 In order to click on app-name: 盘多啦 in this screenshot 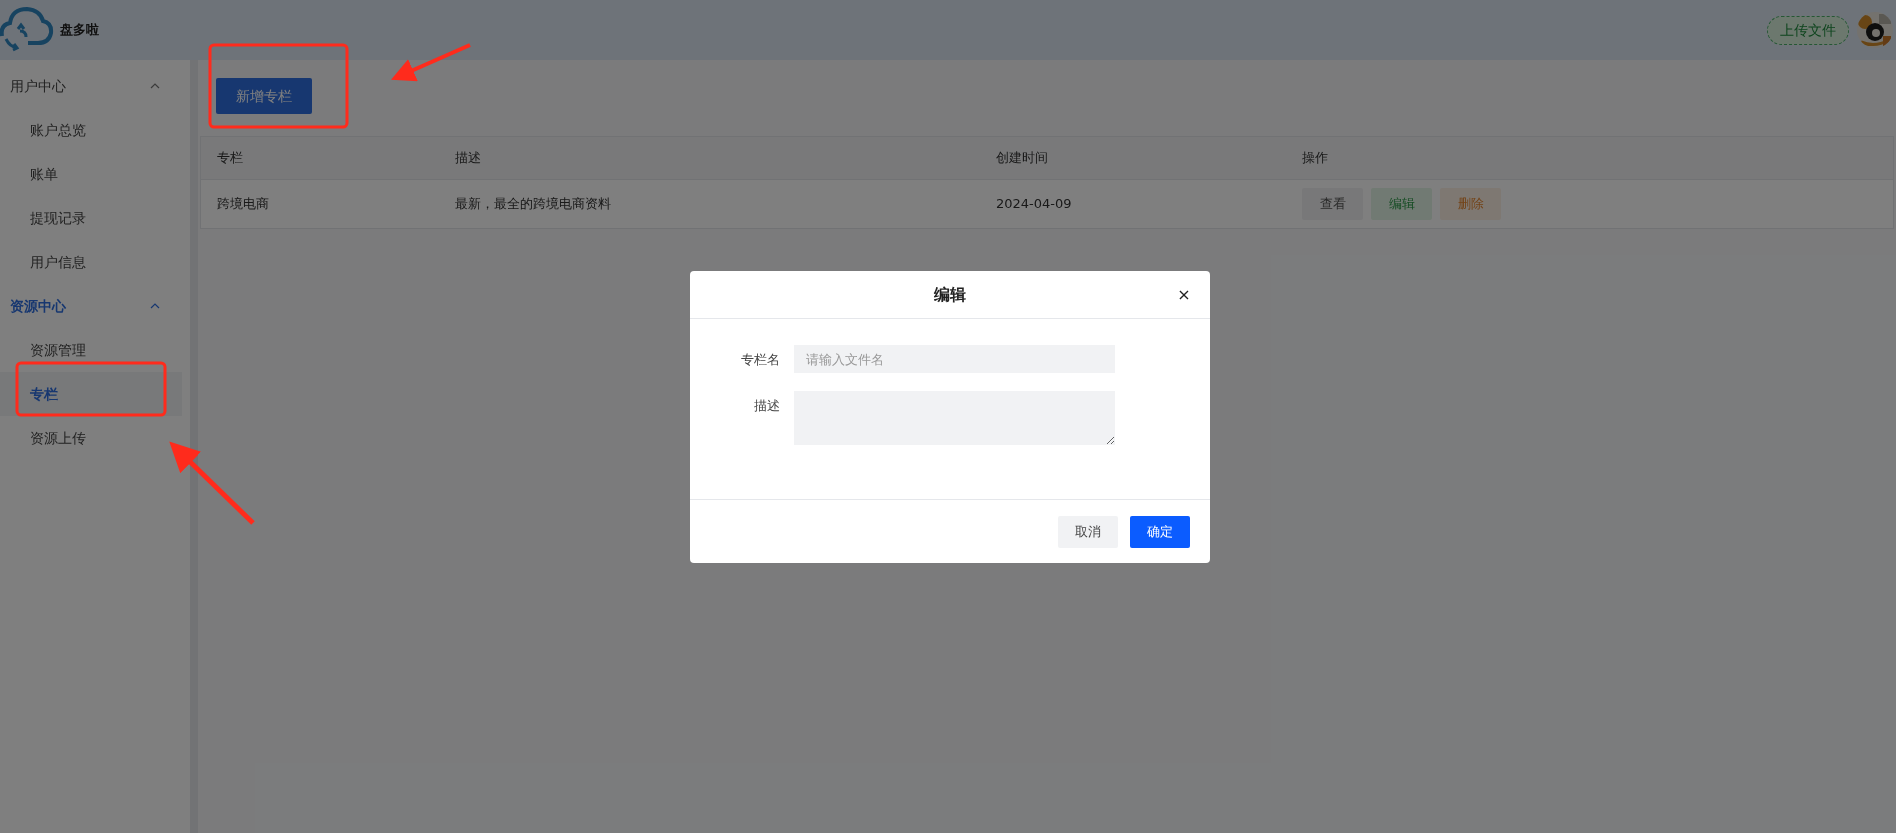, I will do `click(79, 30)`.